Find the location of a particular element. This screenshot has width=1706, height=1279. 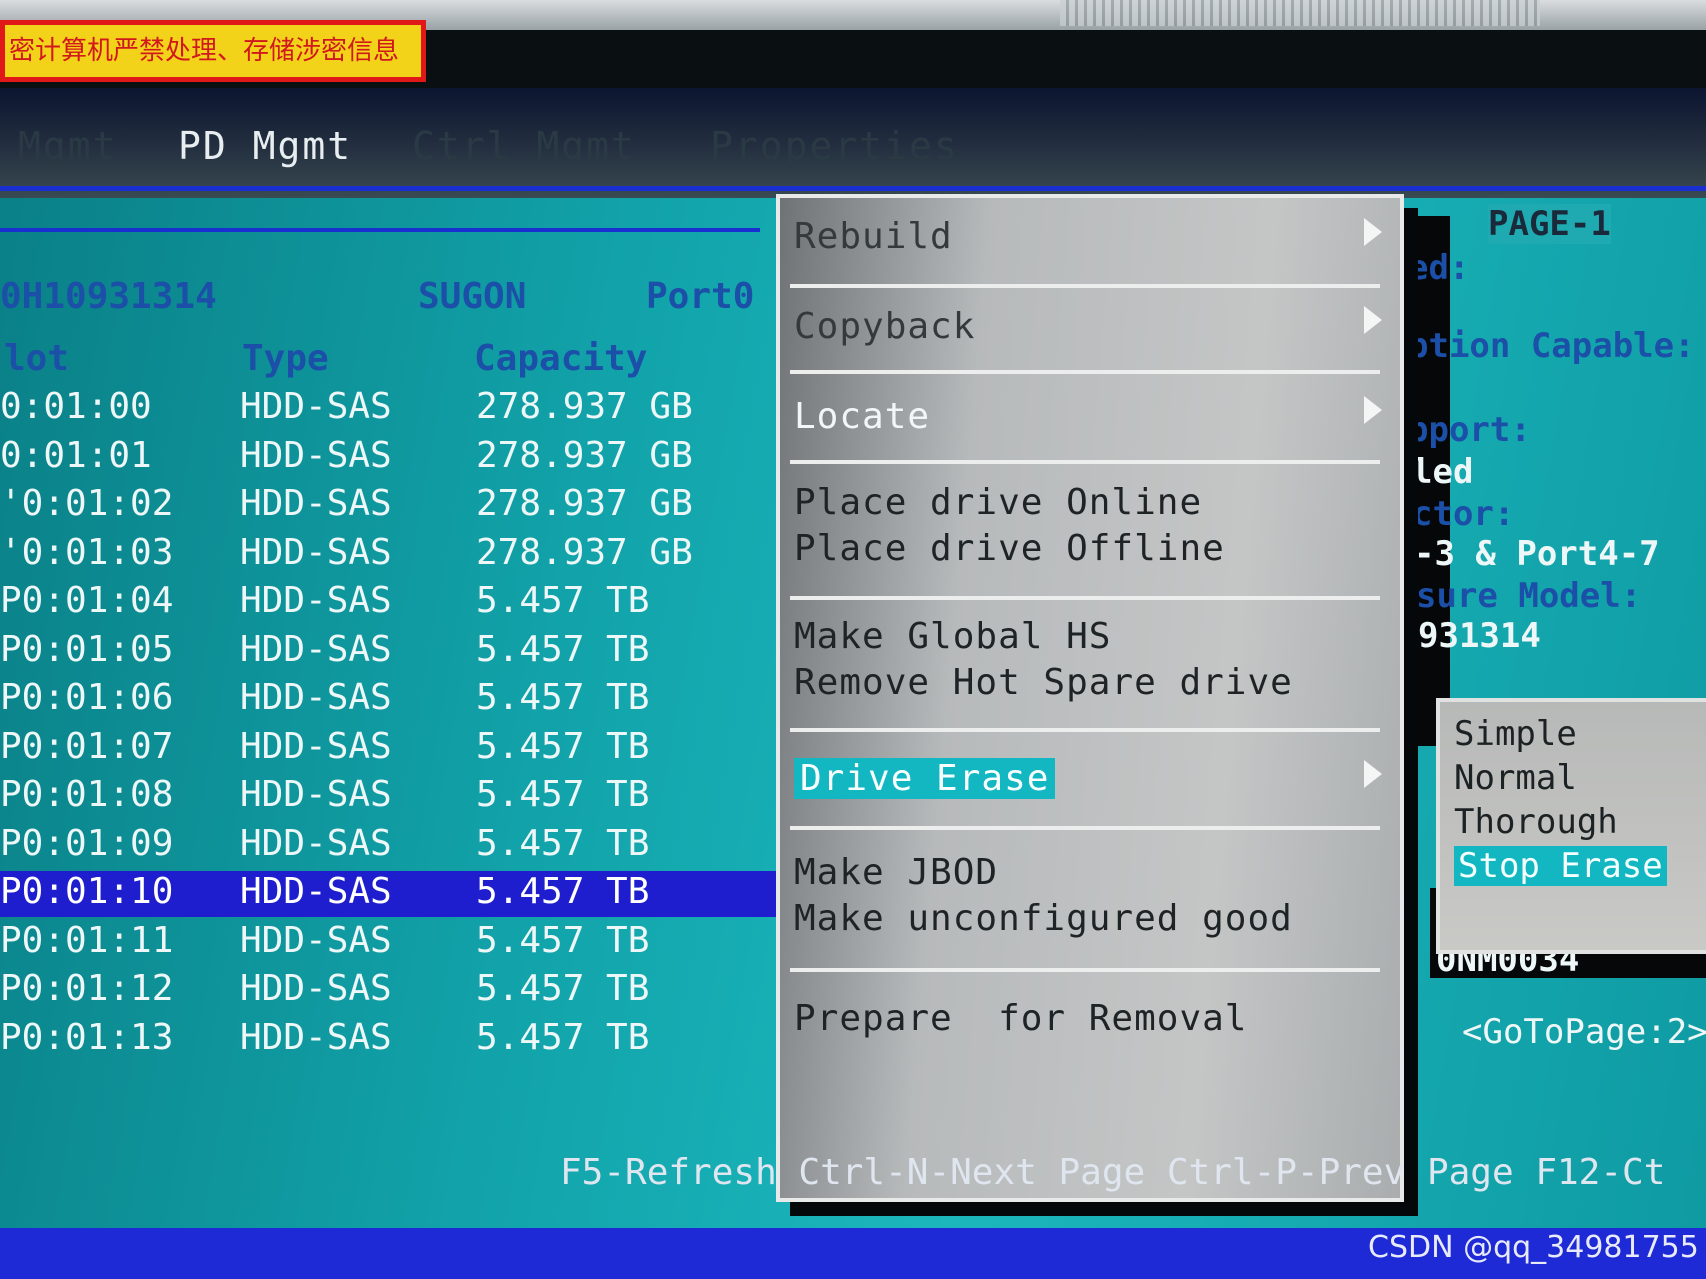

table-row: P0:01:04 HDD-SAS 5.457 TB is located at coordinates (400, 603).